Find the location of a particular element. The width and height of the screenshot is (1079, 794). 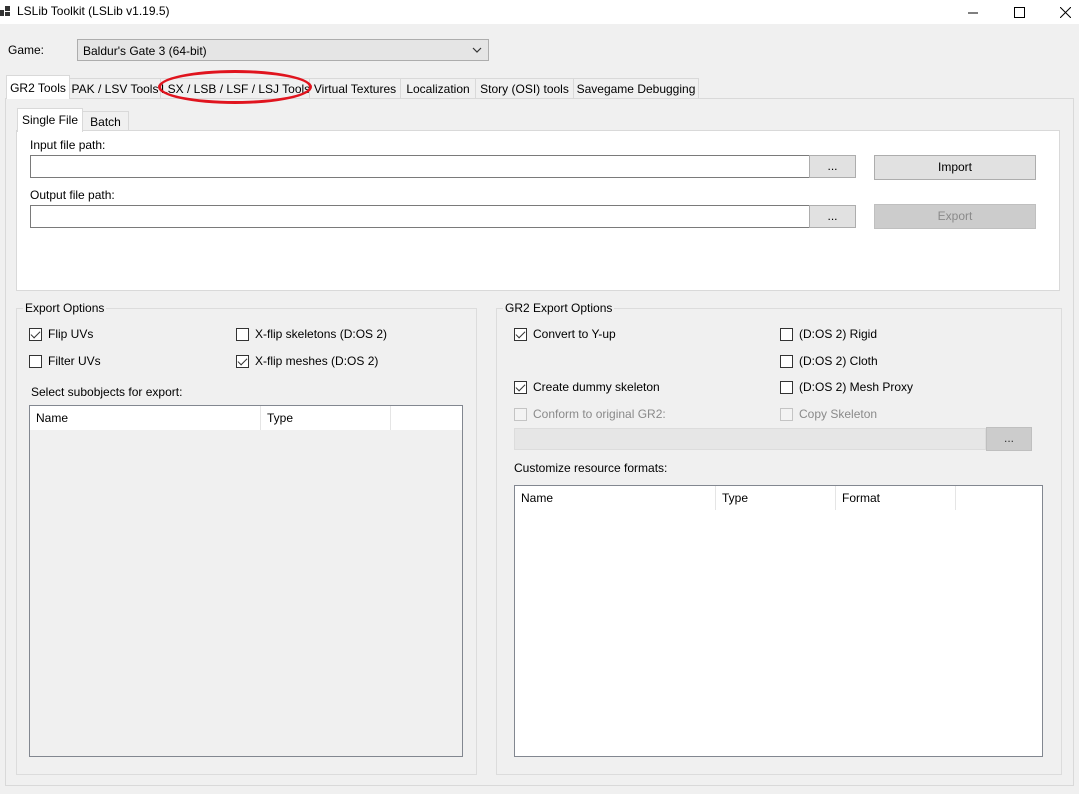

customize-formats-label: Customize resource formats: is located at coordinates (591, 468).